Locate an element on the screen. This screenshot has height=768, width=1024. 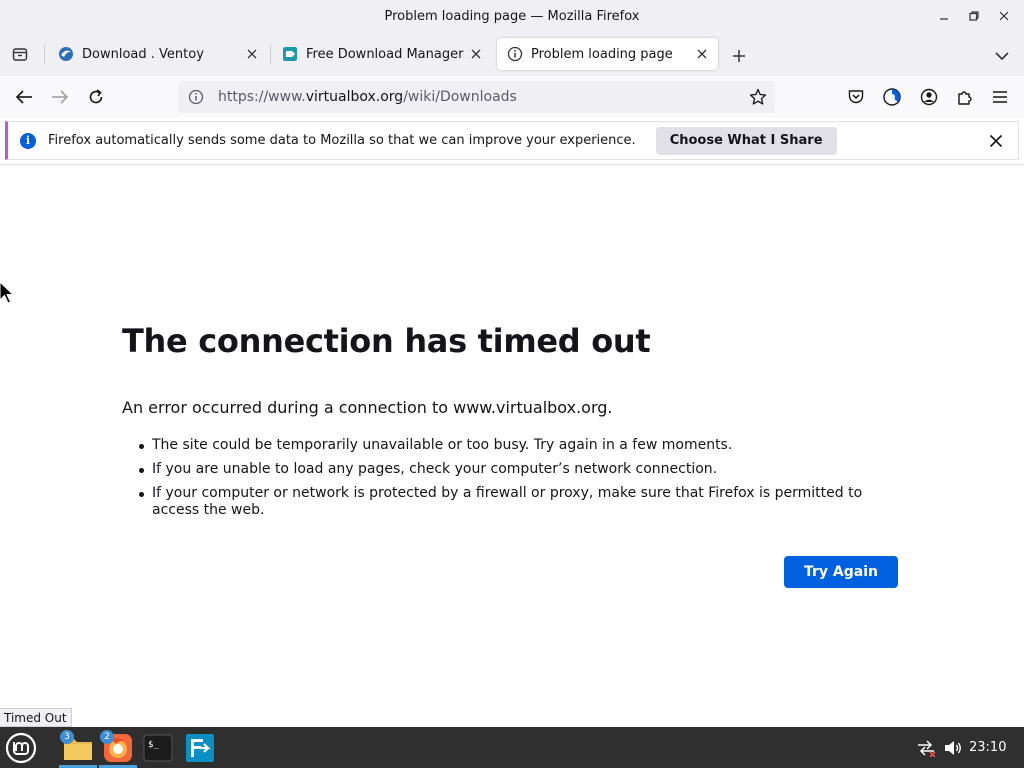
mouse-cursor-icon is located at coordinates (7, 293).